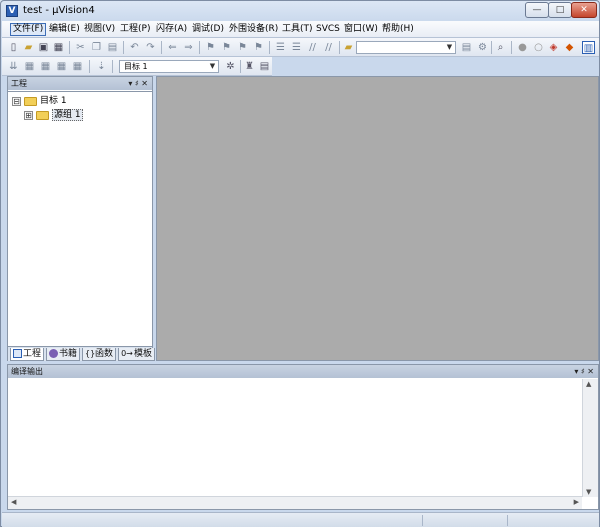  Describe the element at coordinates (150, 47) in the screenshot. I see `redo-icon: ↷` at that location.